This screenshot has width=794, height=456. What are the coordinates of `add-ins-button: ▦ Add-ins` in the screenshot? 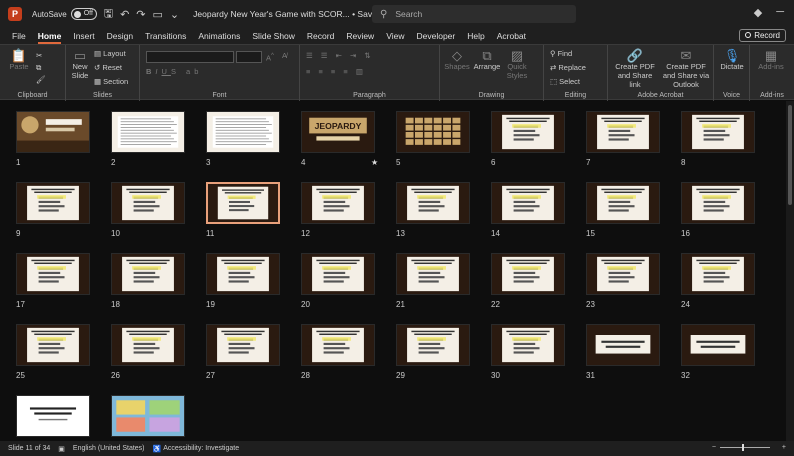 It's located at (771, 60).